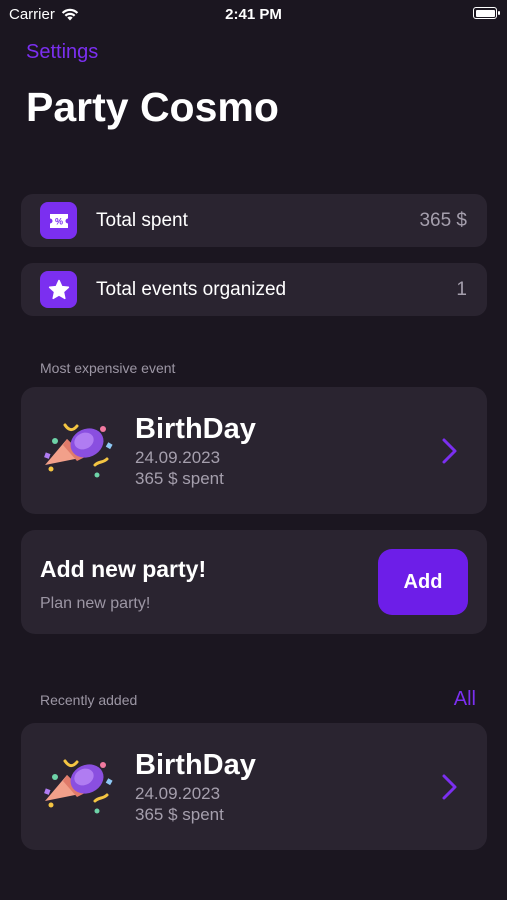 Image resolution: width=507 pixels, height=900 pixels. Describe the element at coordinates (95, 603) in the screenshot. I see `add-party-subtitle: Plan new party!` at that location.